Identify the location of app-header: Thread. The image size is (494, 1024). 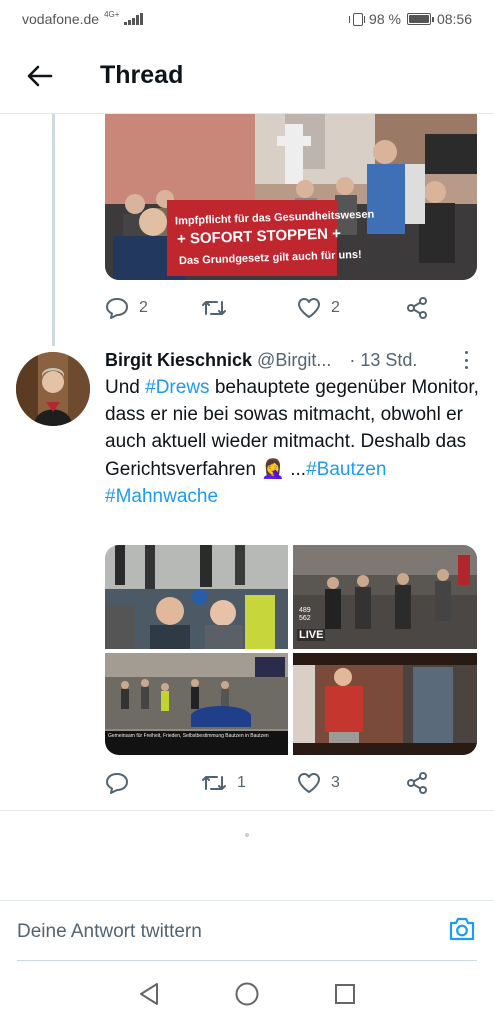
(247, 76).